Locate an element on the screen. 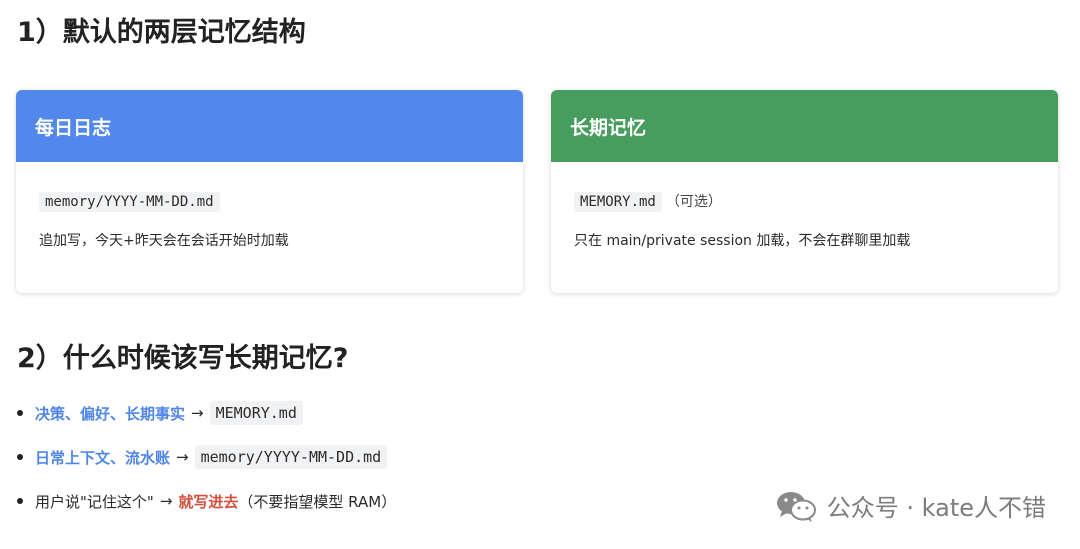 This screenshot has height=549, width=1080. watermark: 公众号 · kate人不错 is located at coordinates (910, 505).